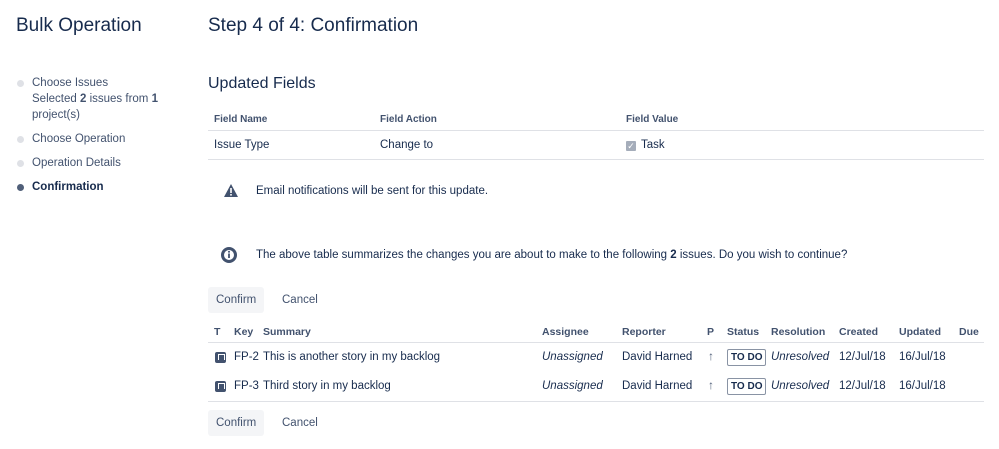  Describe the element at coordinates (287, 332) in the screenshot. I see `col-summary: Summary` at that location.